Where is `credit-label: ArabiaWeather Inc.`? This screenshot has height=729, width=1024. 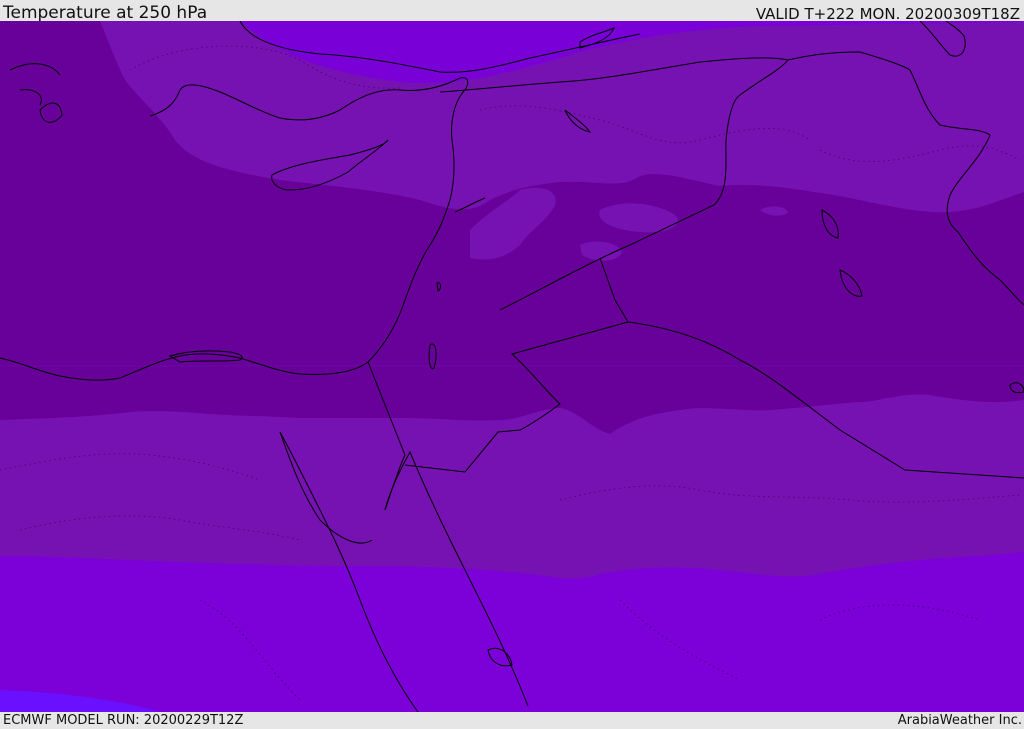 credit-label: ArabiaWeather Inc. is located at coordinates (959, 720).